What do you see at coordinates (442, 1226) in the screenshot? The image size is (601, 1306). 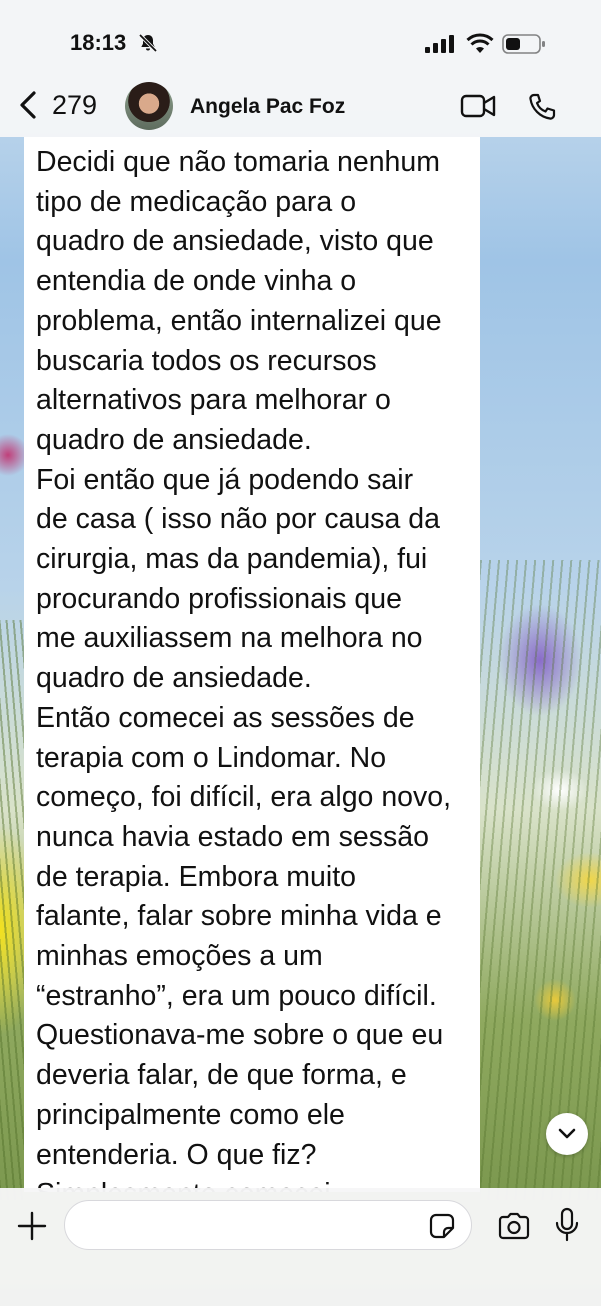 I see `sticker-icon` at bounding box center [442, 1226].